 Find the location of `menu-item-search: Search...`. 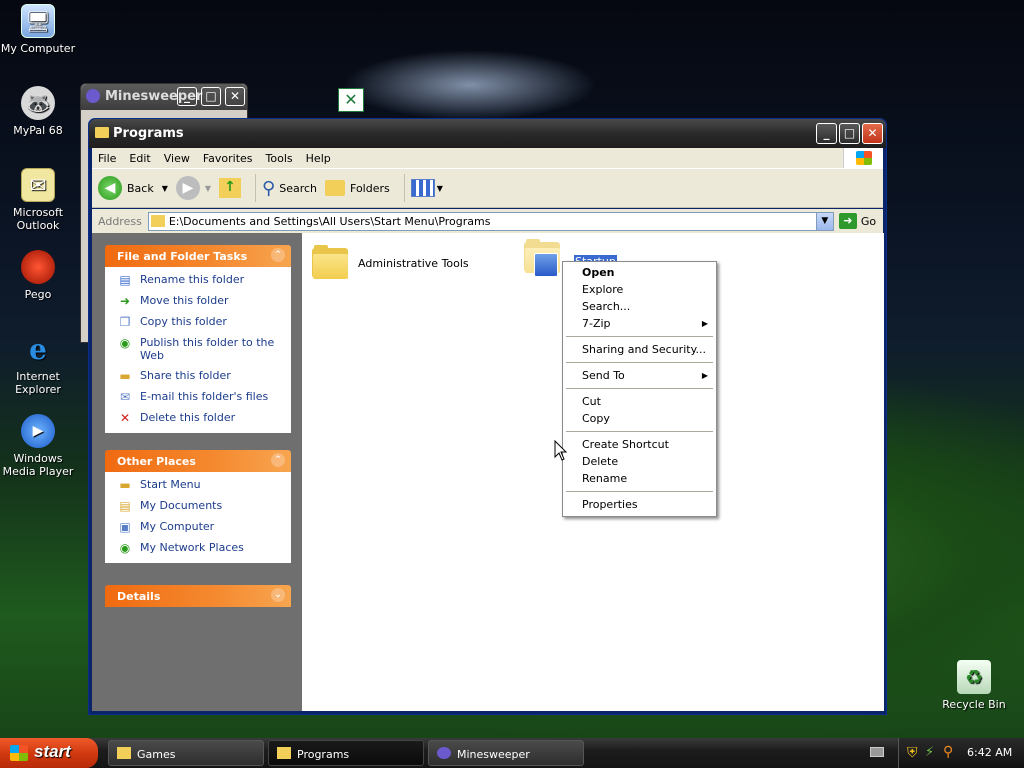

menu-item-search: Search... is located at coordinates (639, 306).